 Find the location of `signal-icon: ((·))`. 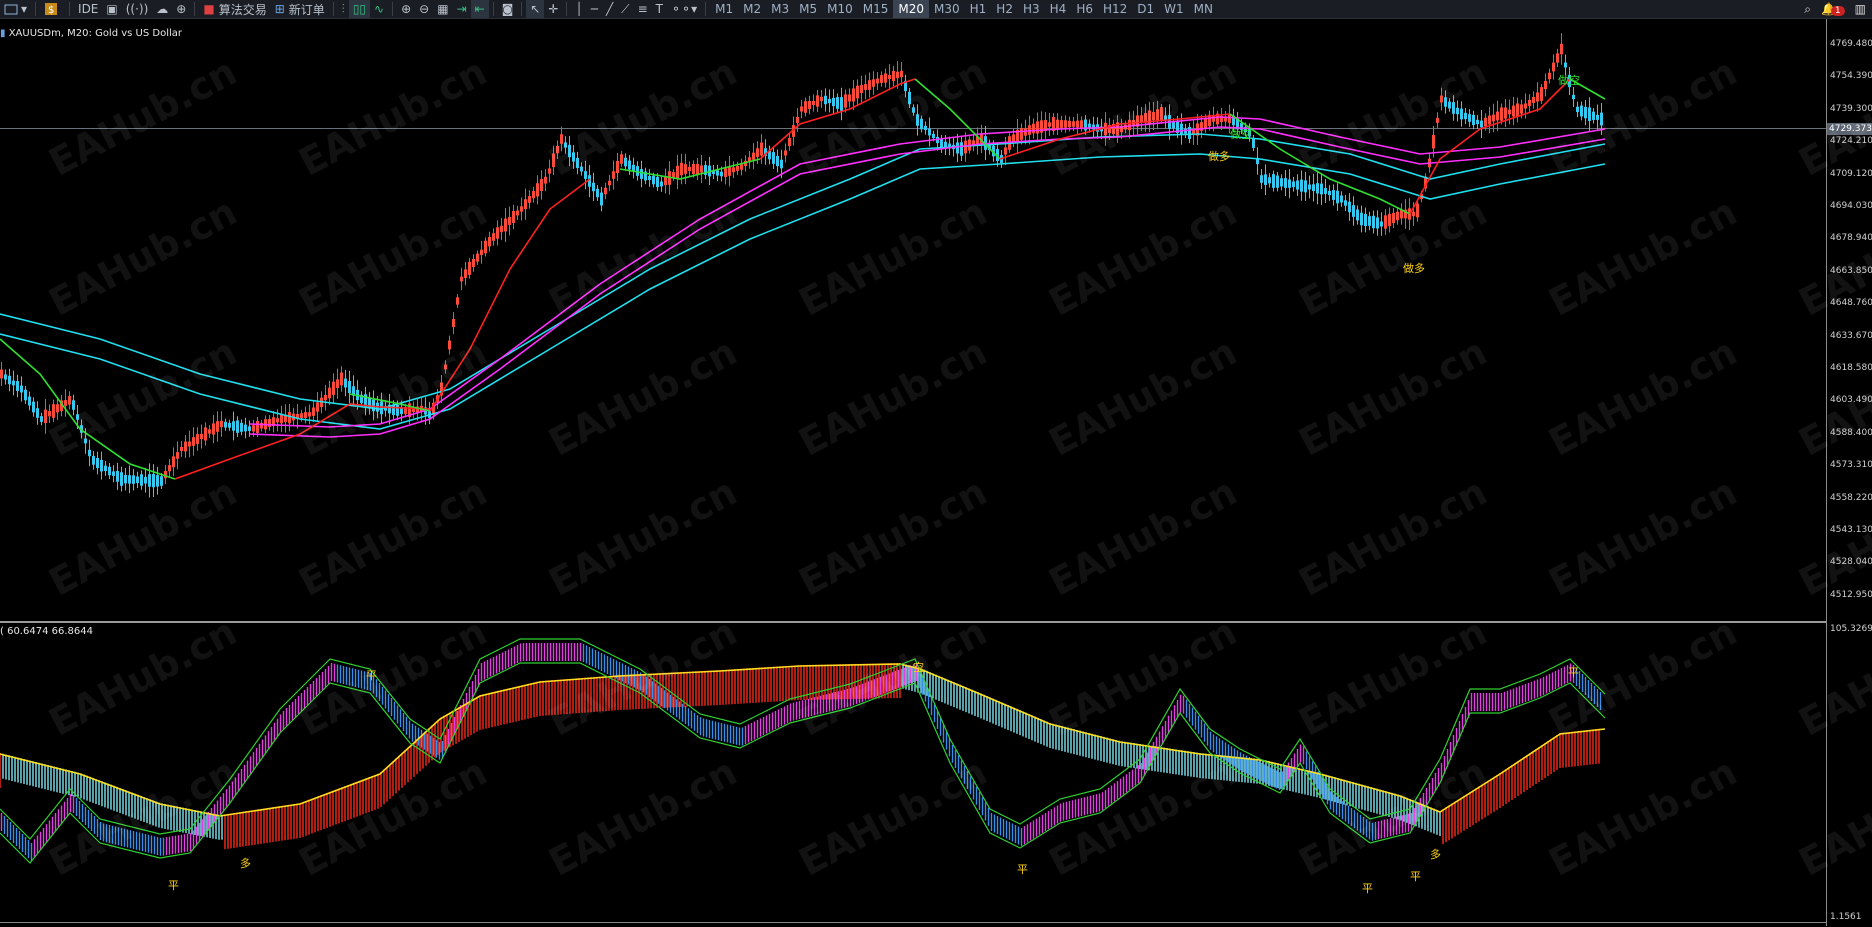

signal-icon: ((·)) is located at coordinates (137, 9).